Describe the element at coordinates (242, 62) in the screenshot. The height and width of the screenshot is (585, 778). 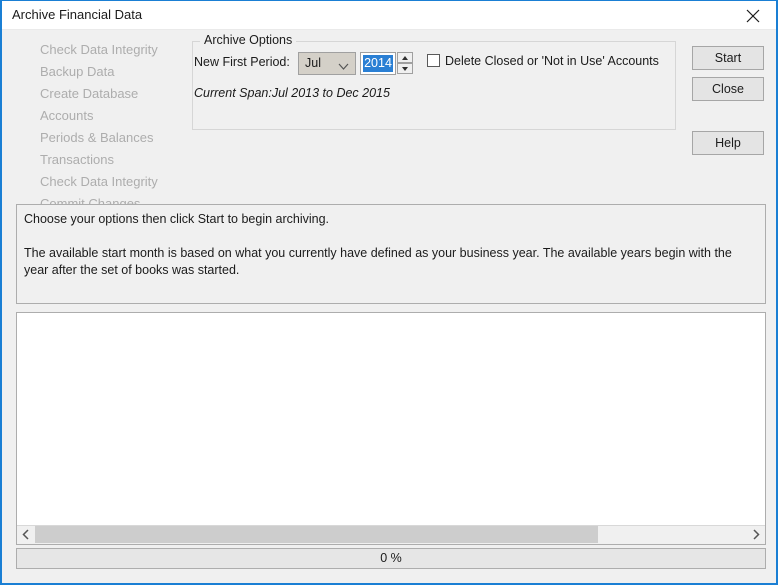
I see `new-first-period-label: New First Period:` at that location.